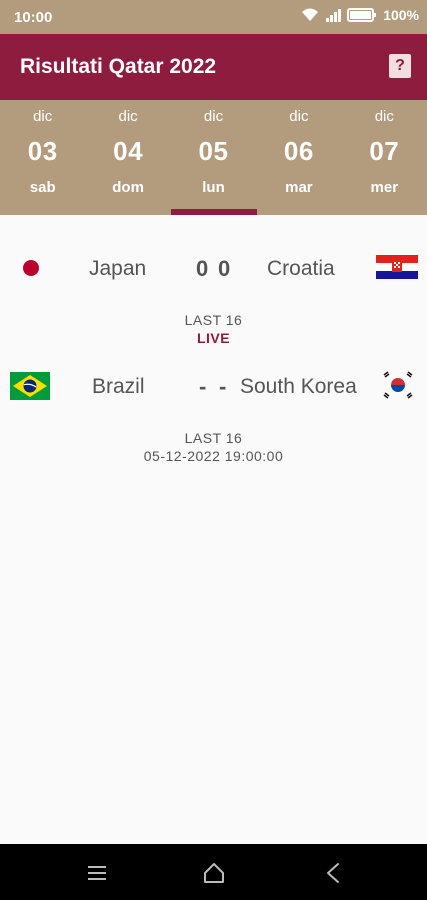  I want to click on home-score: 0, so click(204, 268).